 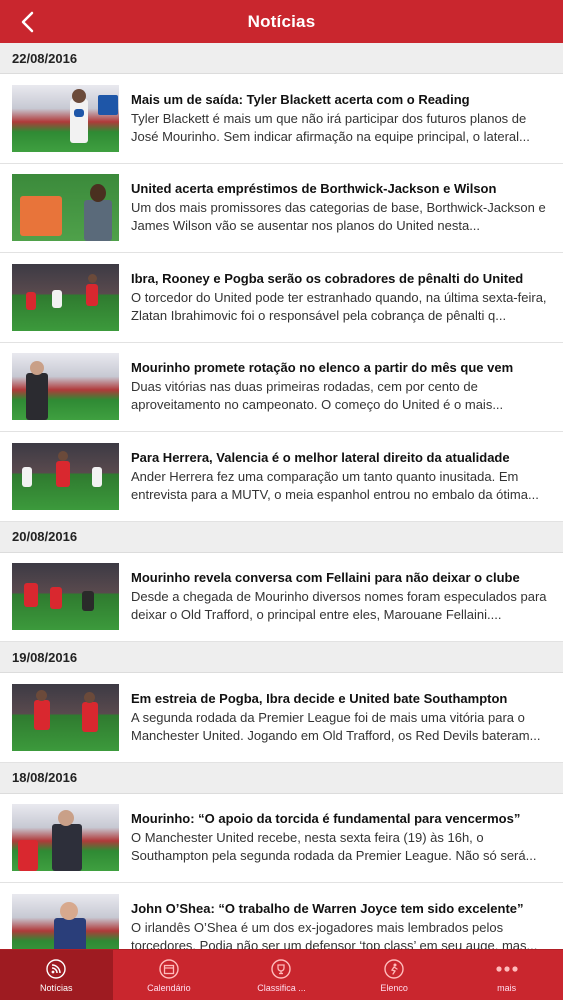 I want to click on trophy-icon, so click(x=281, y=968).